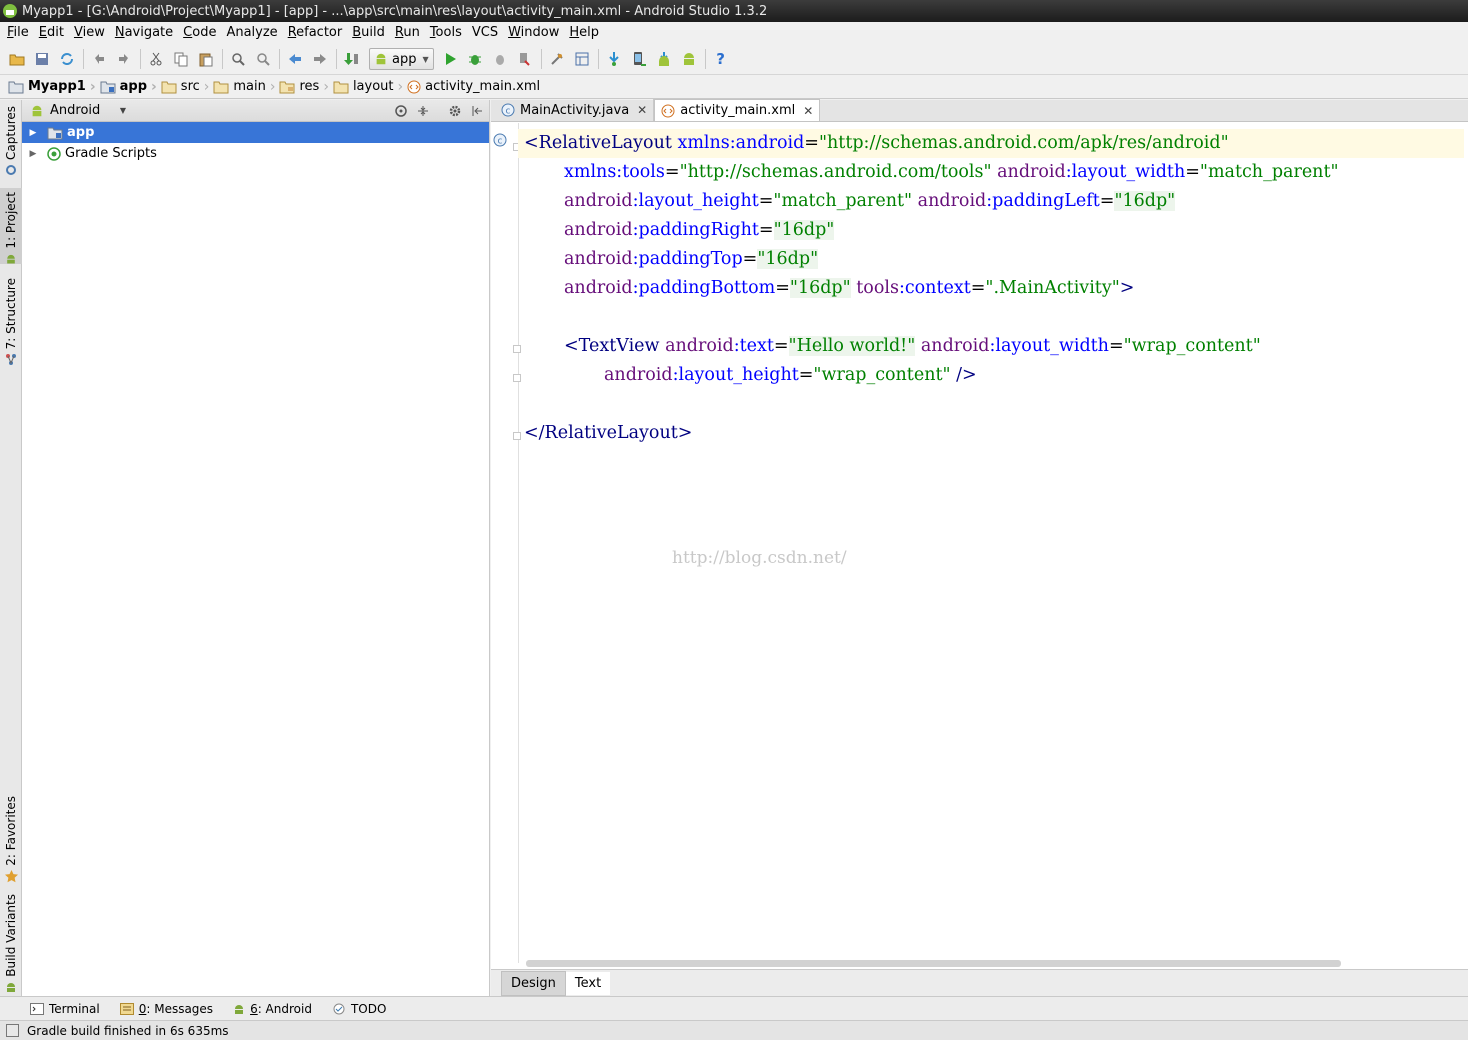  Describe the element at coordinates (156, 59) in the screenshot. I see `cut-icon` at that location.